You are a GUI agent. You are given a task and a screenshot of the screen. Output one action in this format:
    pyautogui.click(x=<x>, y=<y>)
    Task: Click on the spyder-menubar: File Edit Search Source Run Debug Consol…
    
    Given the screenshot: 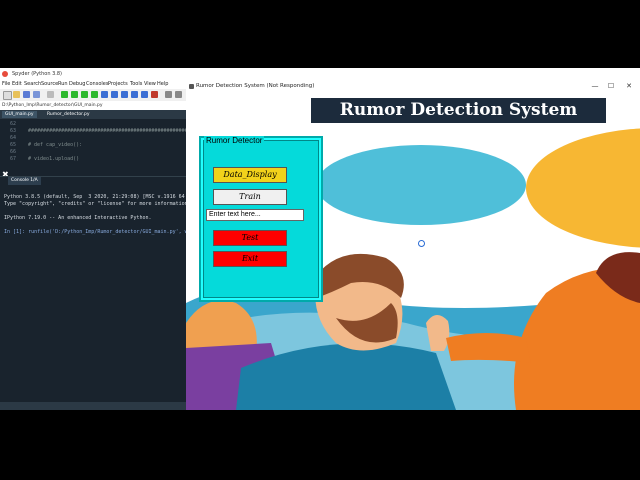 What is the action you would take?
    pyautogui.click(x=93, y=84)
    